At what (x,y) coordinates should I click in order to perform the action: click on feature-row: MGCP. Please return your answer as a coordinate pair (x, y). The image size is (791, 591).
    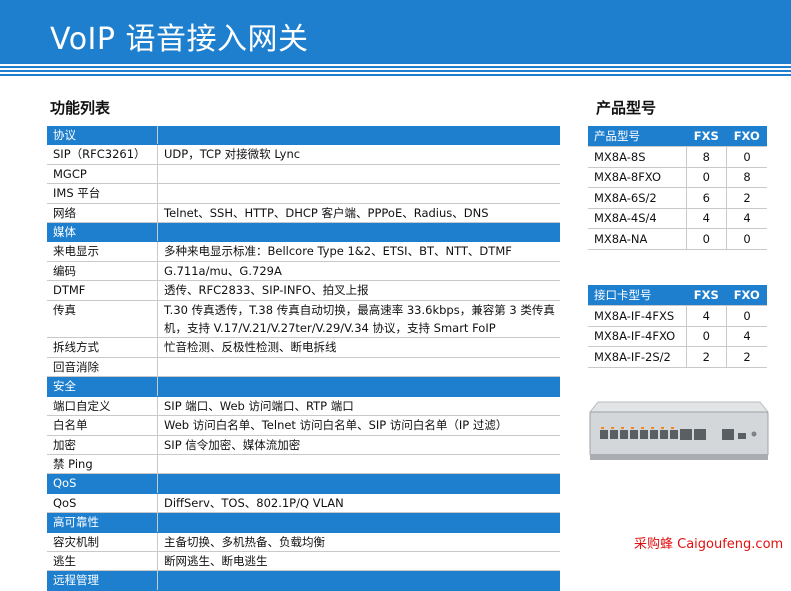
    Looking at the image, I should click on (303, 174).